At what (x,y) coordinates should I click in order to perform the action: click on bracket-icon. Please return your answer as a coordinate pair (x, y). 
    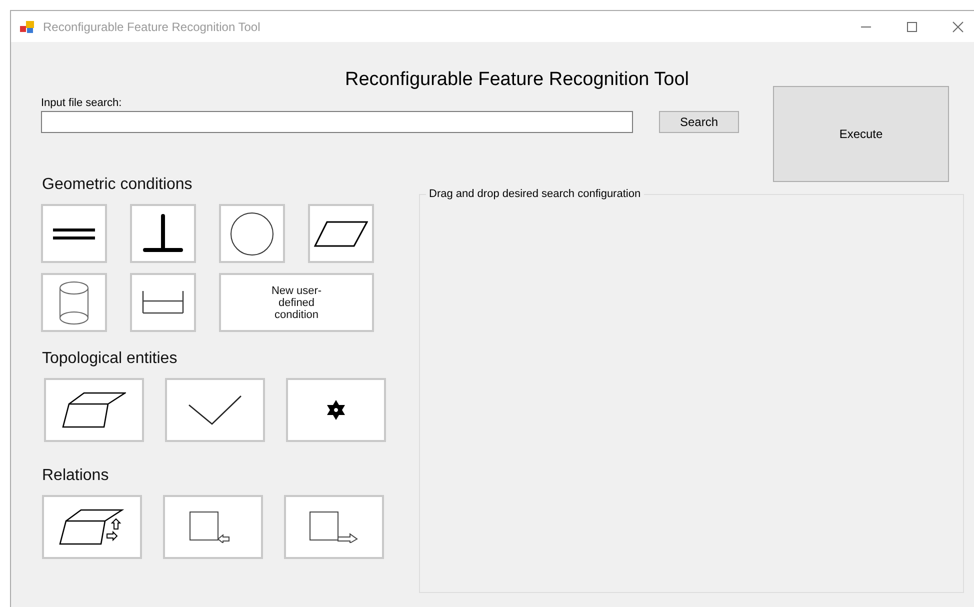
    Looking at the image, I should click on (163, 302).